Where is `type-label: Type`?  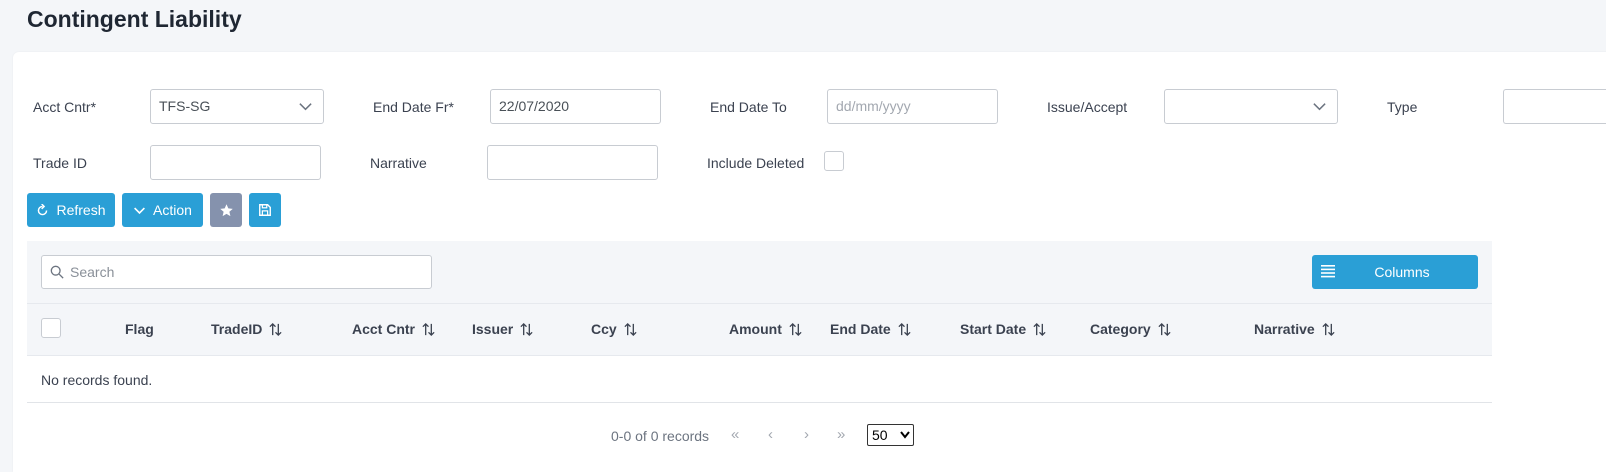
type-label: Type is located at coordinates (1402, 107).